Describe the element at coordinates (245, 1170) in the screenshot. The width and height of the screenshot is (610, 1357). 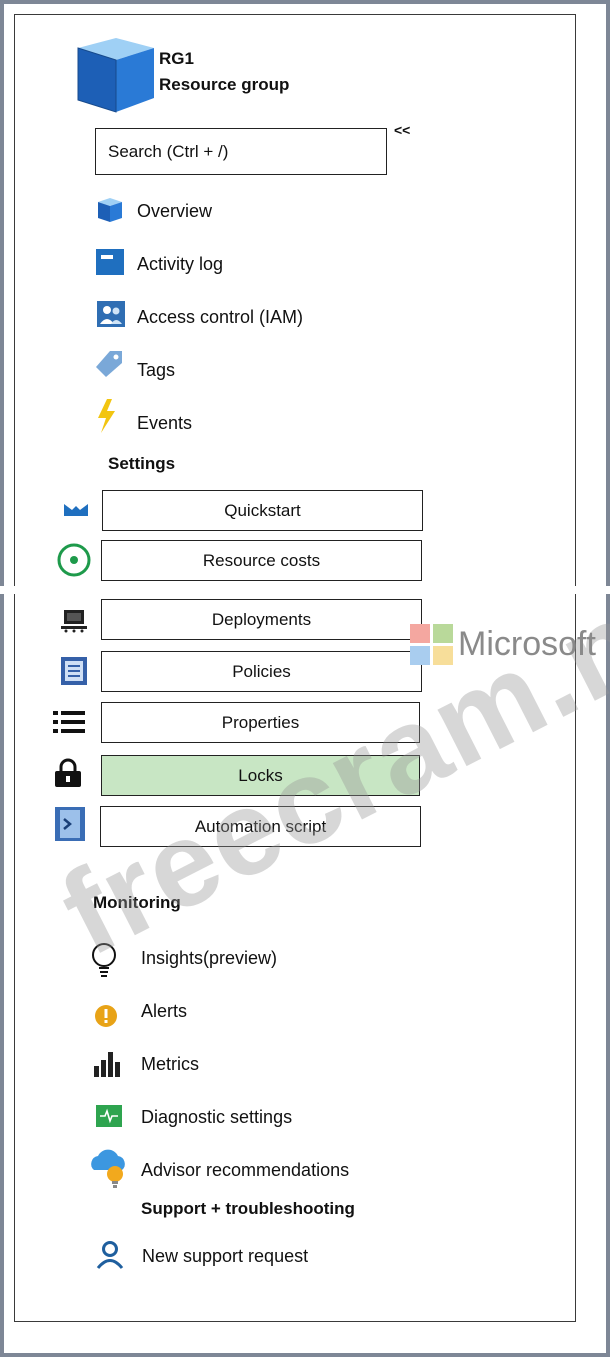
I see `nav-advisor-recommendations: Advisor recommendations` at that location.